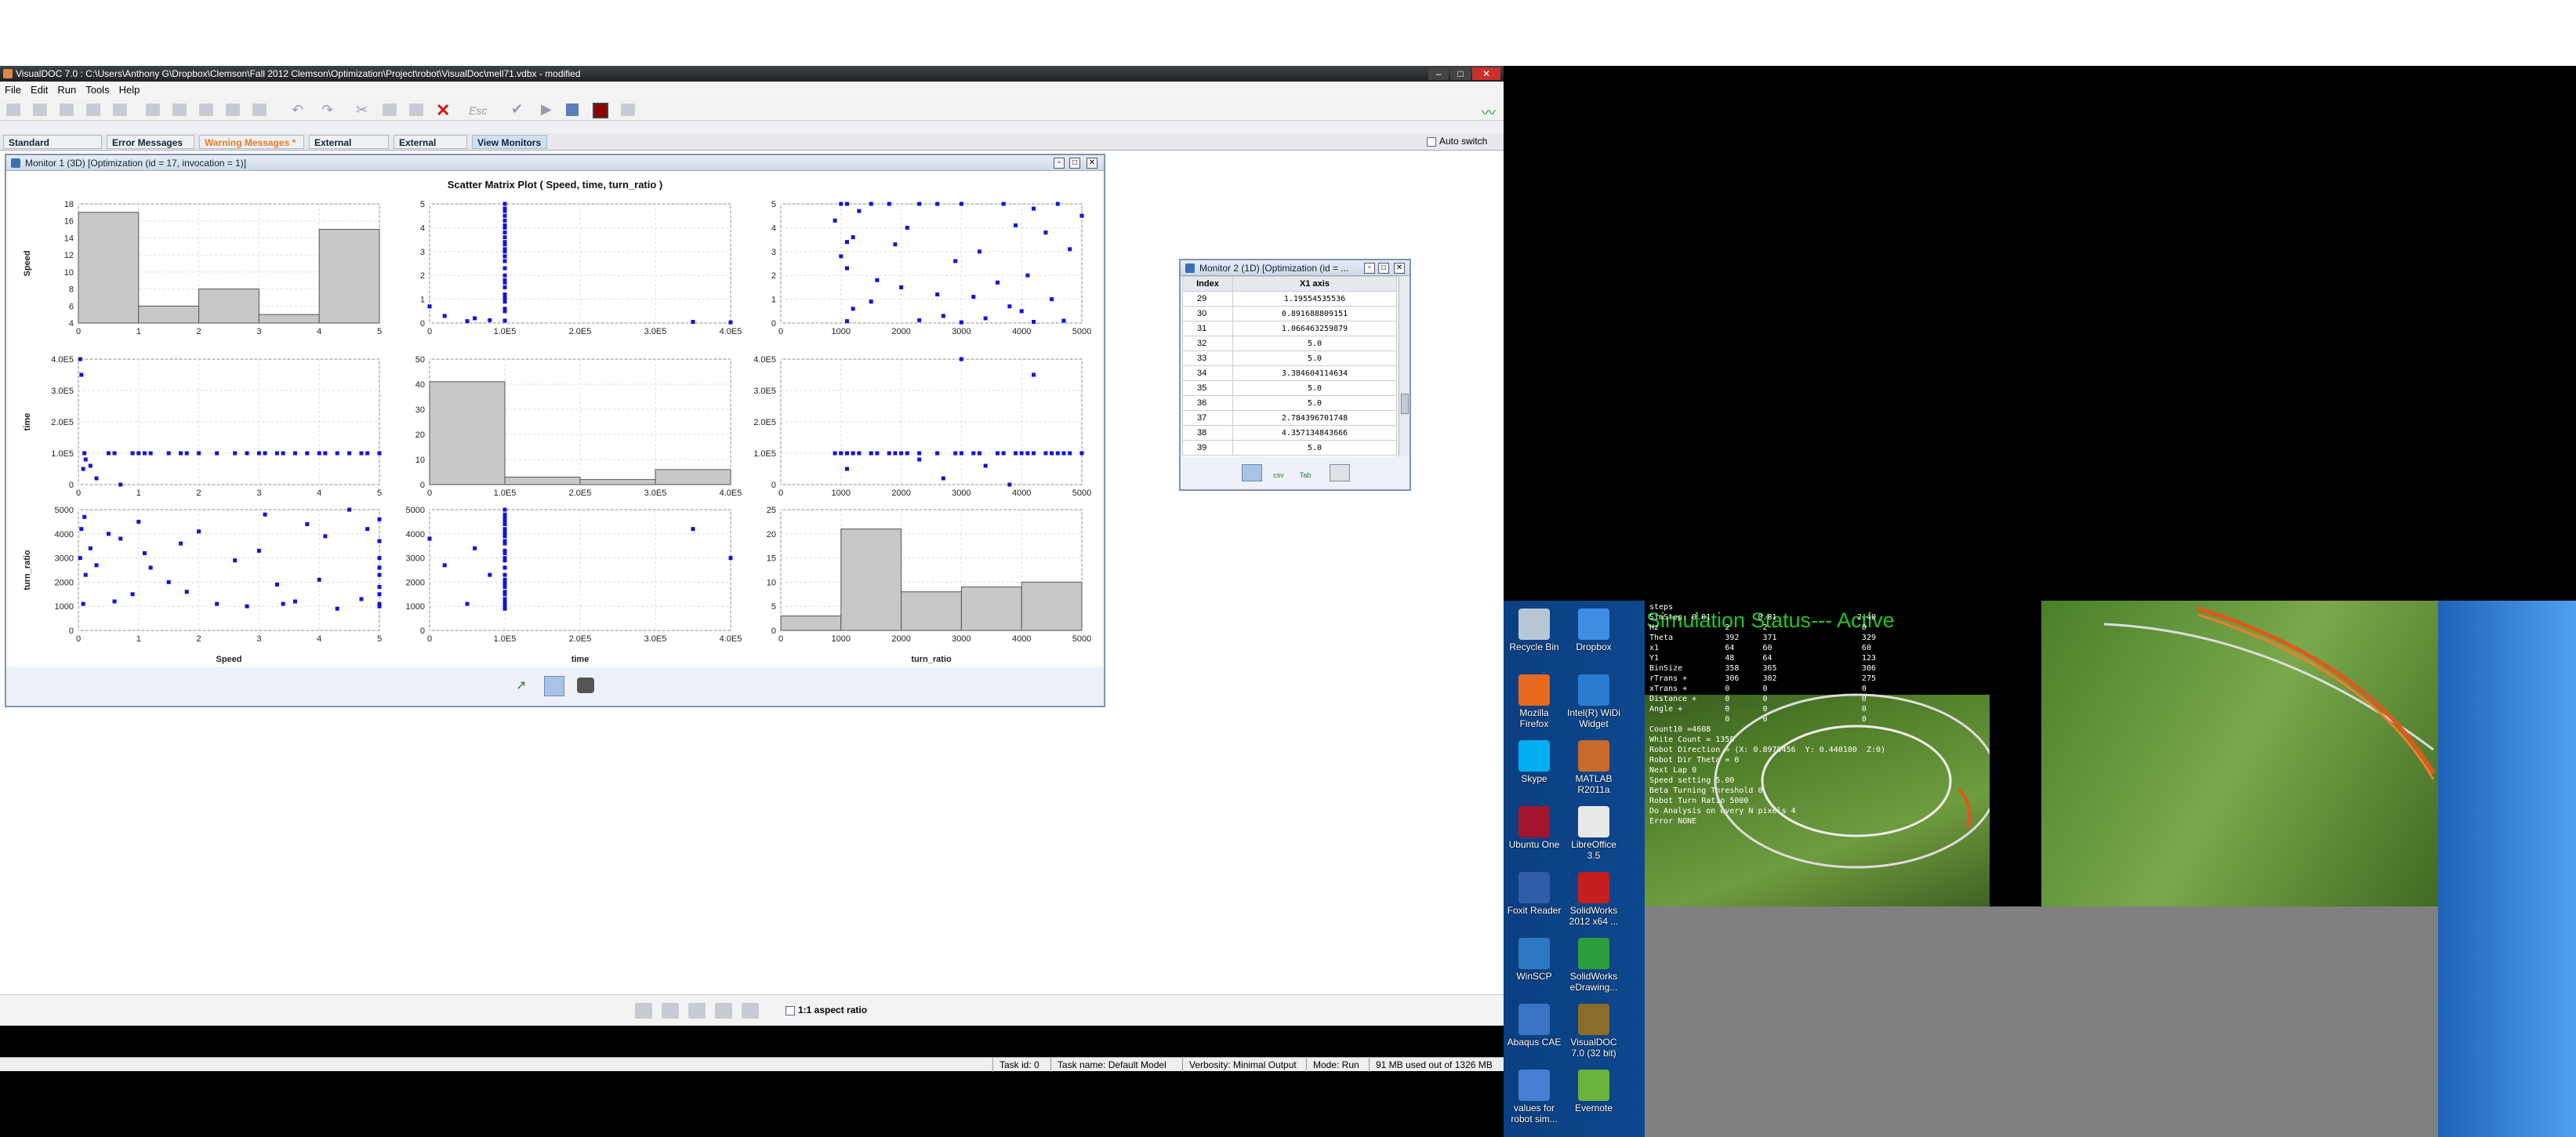 The height and width of the screenshot is (1137, 2576). Describe the element at coordinates (1534, 636) in the screenshot. I see `desktop-icon: Recycle Bin` at that location.